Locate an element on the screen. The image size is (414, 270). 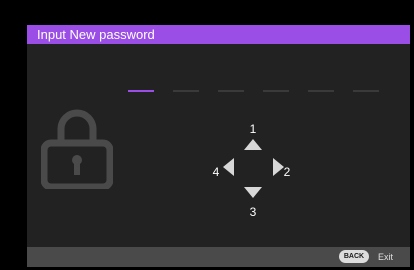
keypad-label-4: 4 is located at coordinates (216, 172).